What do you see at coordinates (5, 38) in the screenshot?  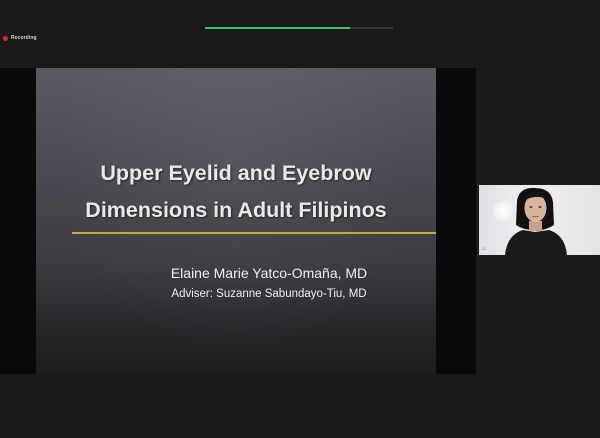 I see `recording-dot-icon` at bounding box center [5, 38].